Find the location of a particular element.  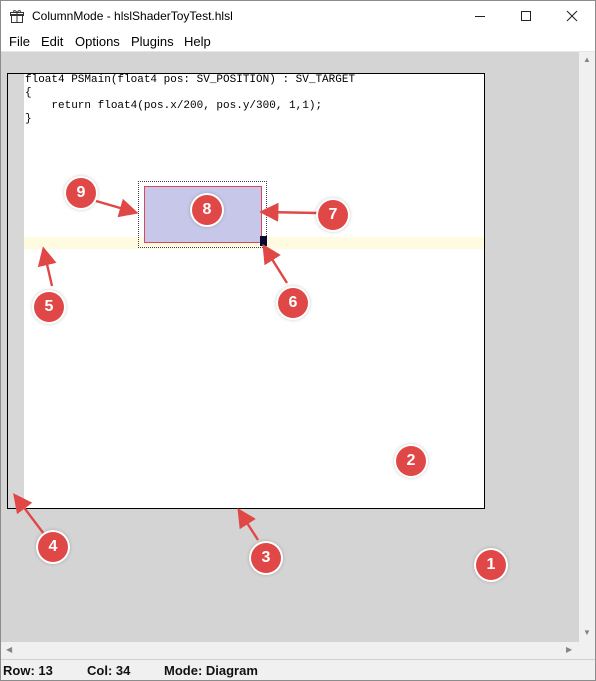

minimize-button is located at coordinates (480, 16).